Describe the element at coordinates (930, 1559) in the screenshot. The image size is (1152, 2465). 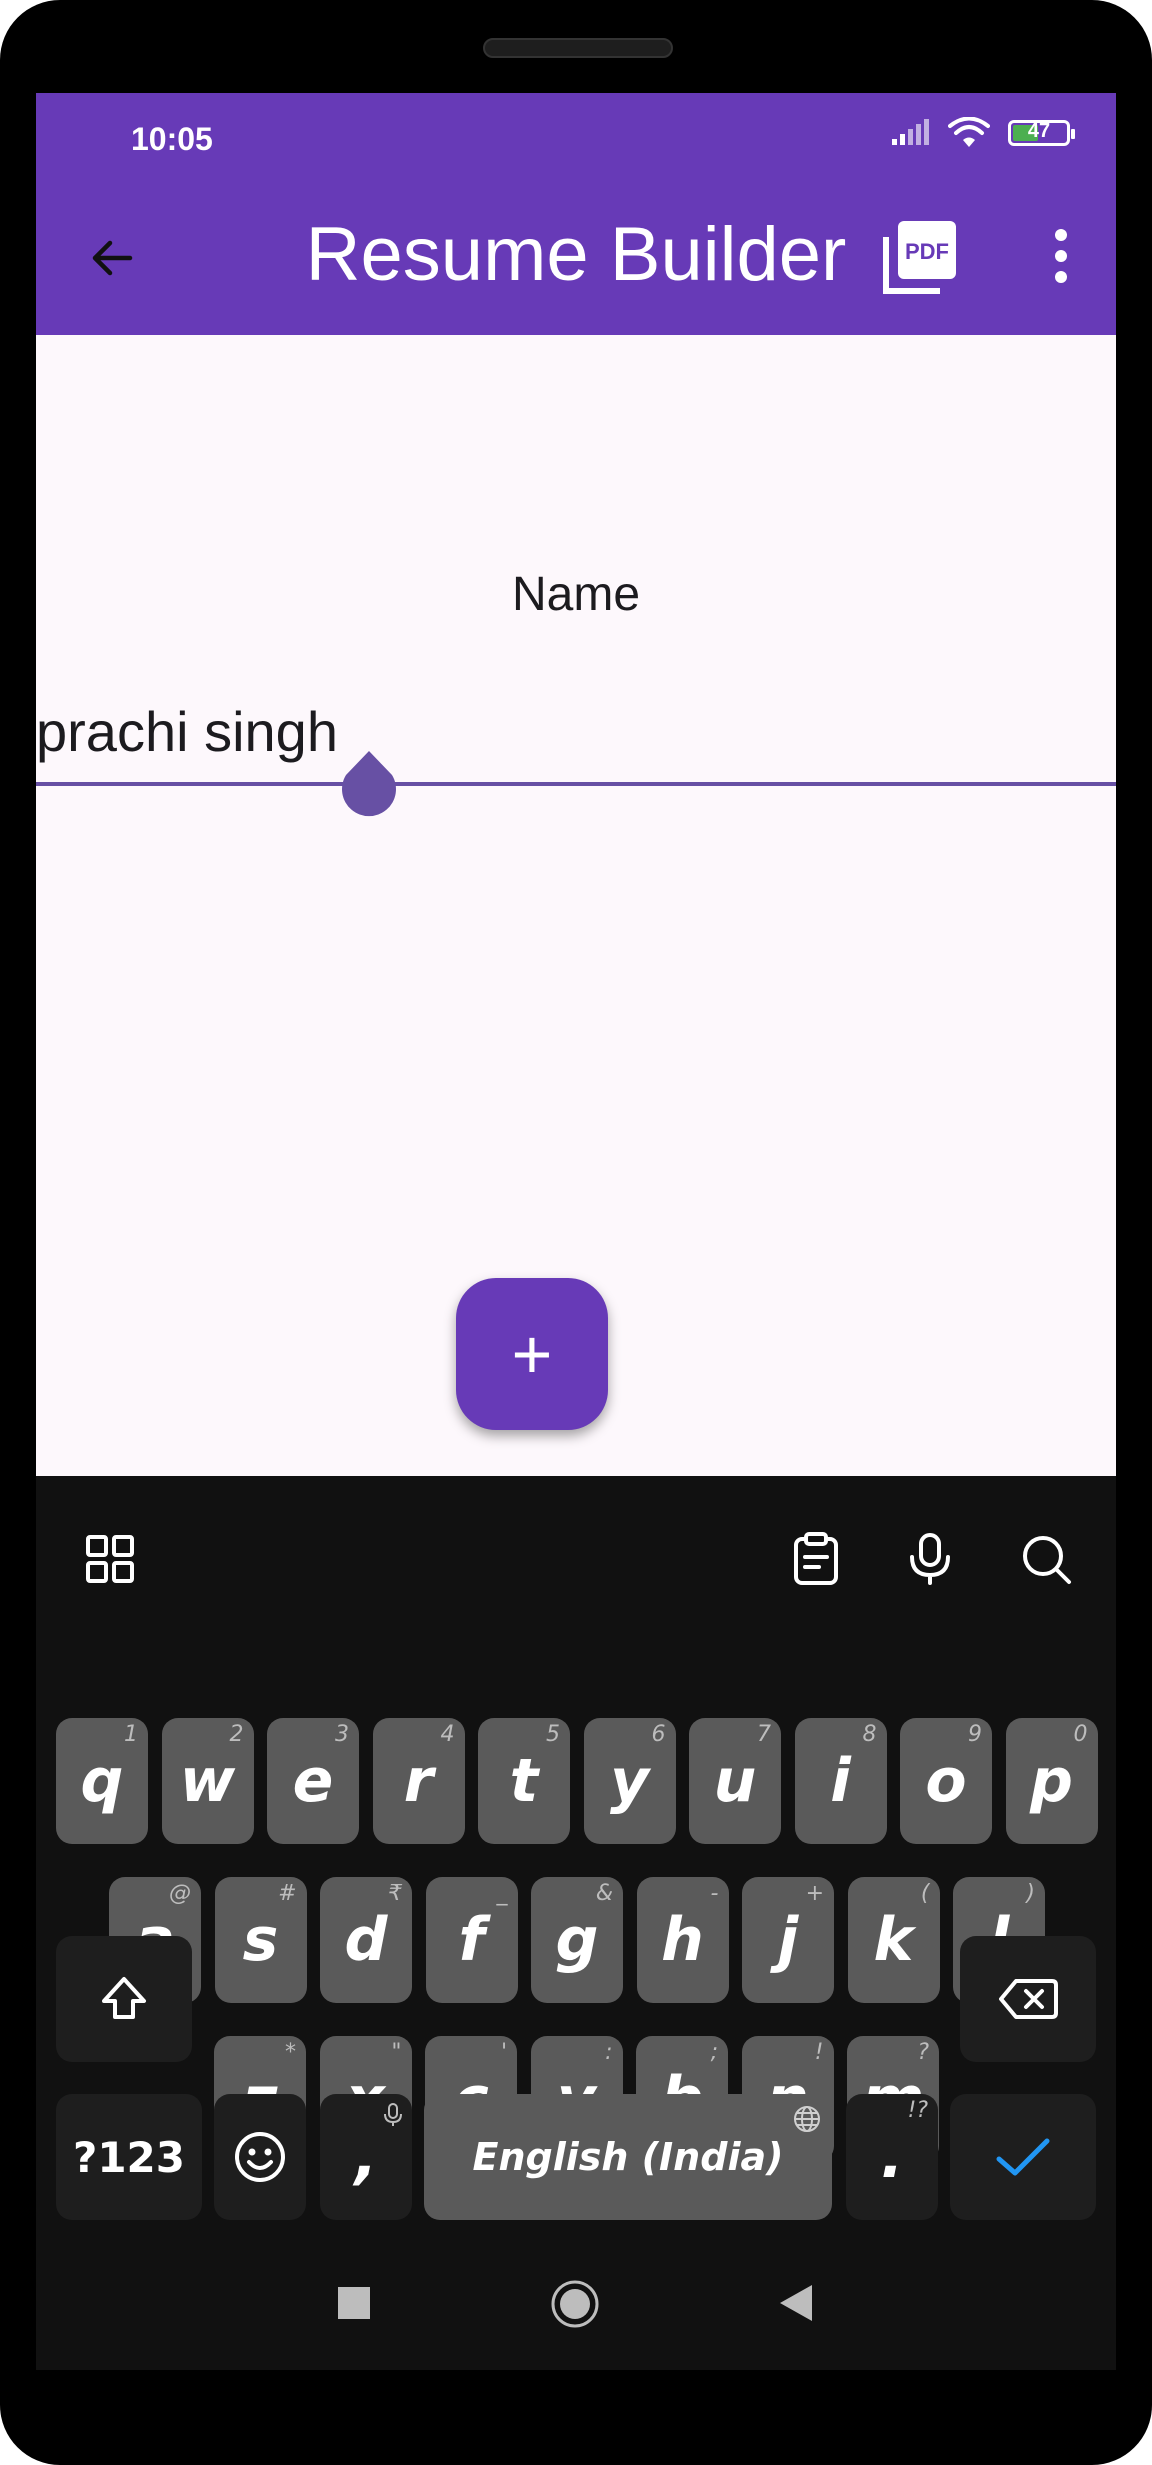
I see `microphone-icon` at that location.